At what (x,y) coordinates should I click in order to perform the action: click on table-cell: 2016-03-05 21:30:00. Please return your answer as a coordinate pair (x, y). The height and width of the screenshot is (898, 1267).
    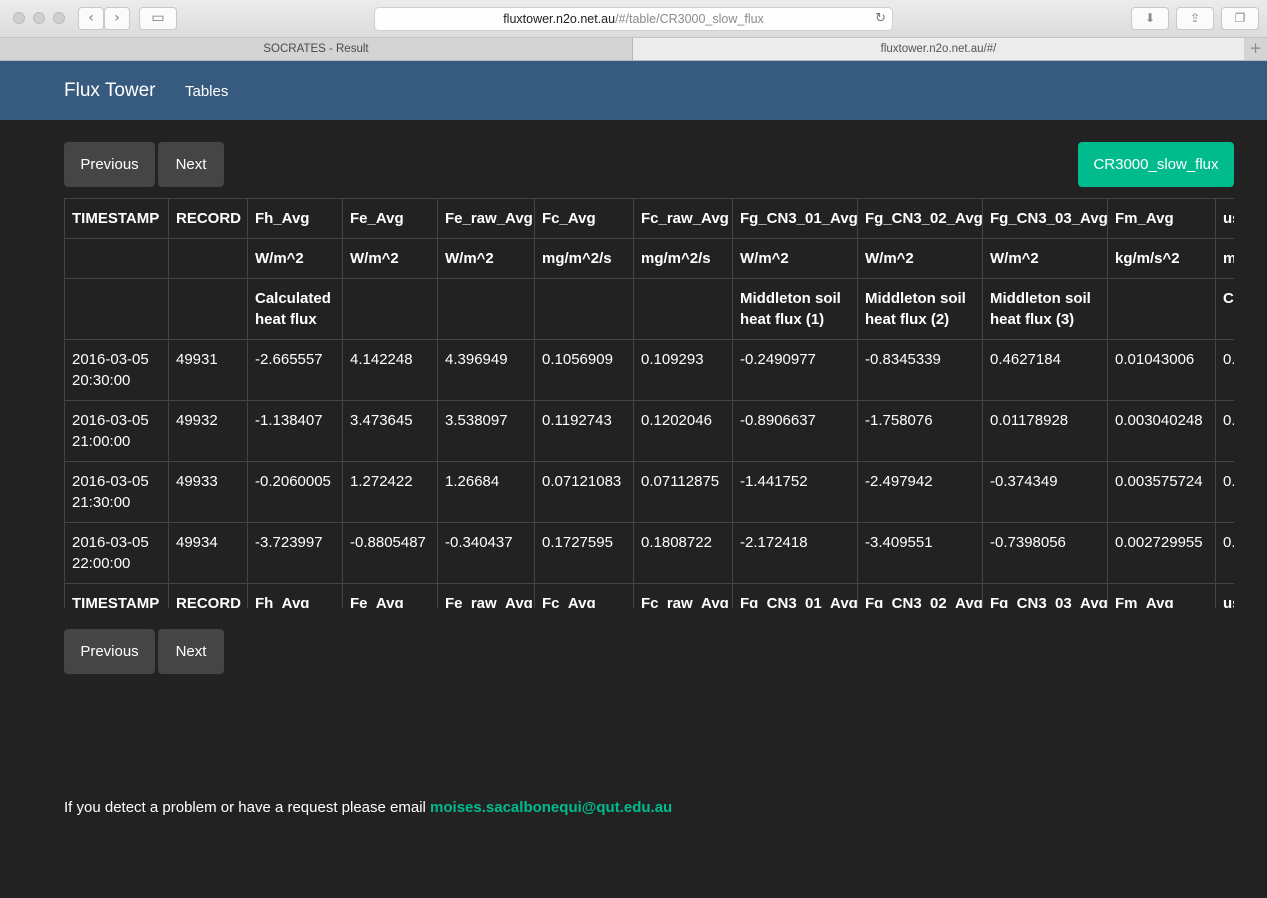
    Looking at the image, I should click on (116, 492).